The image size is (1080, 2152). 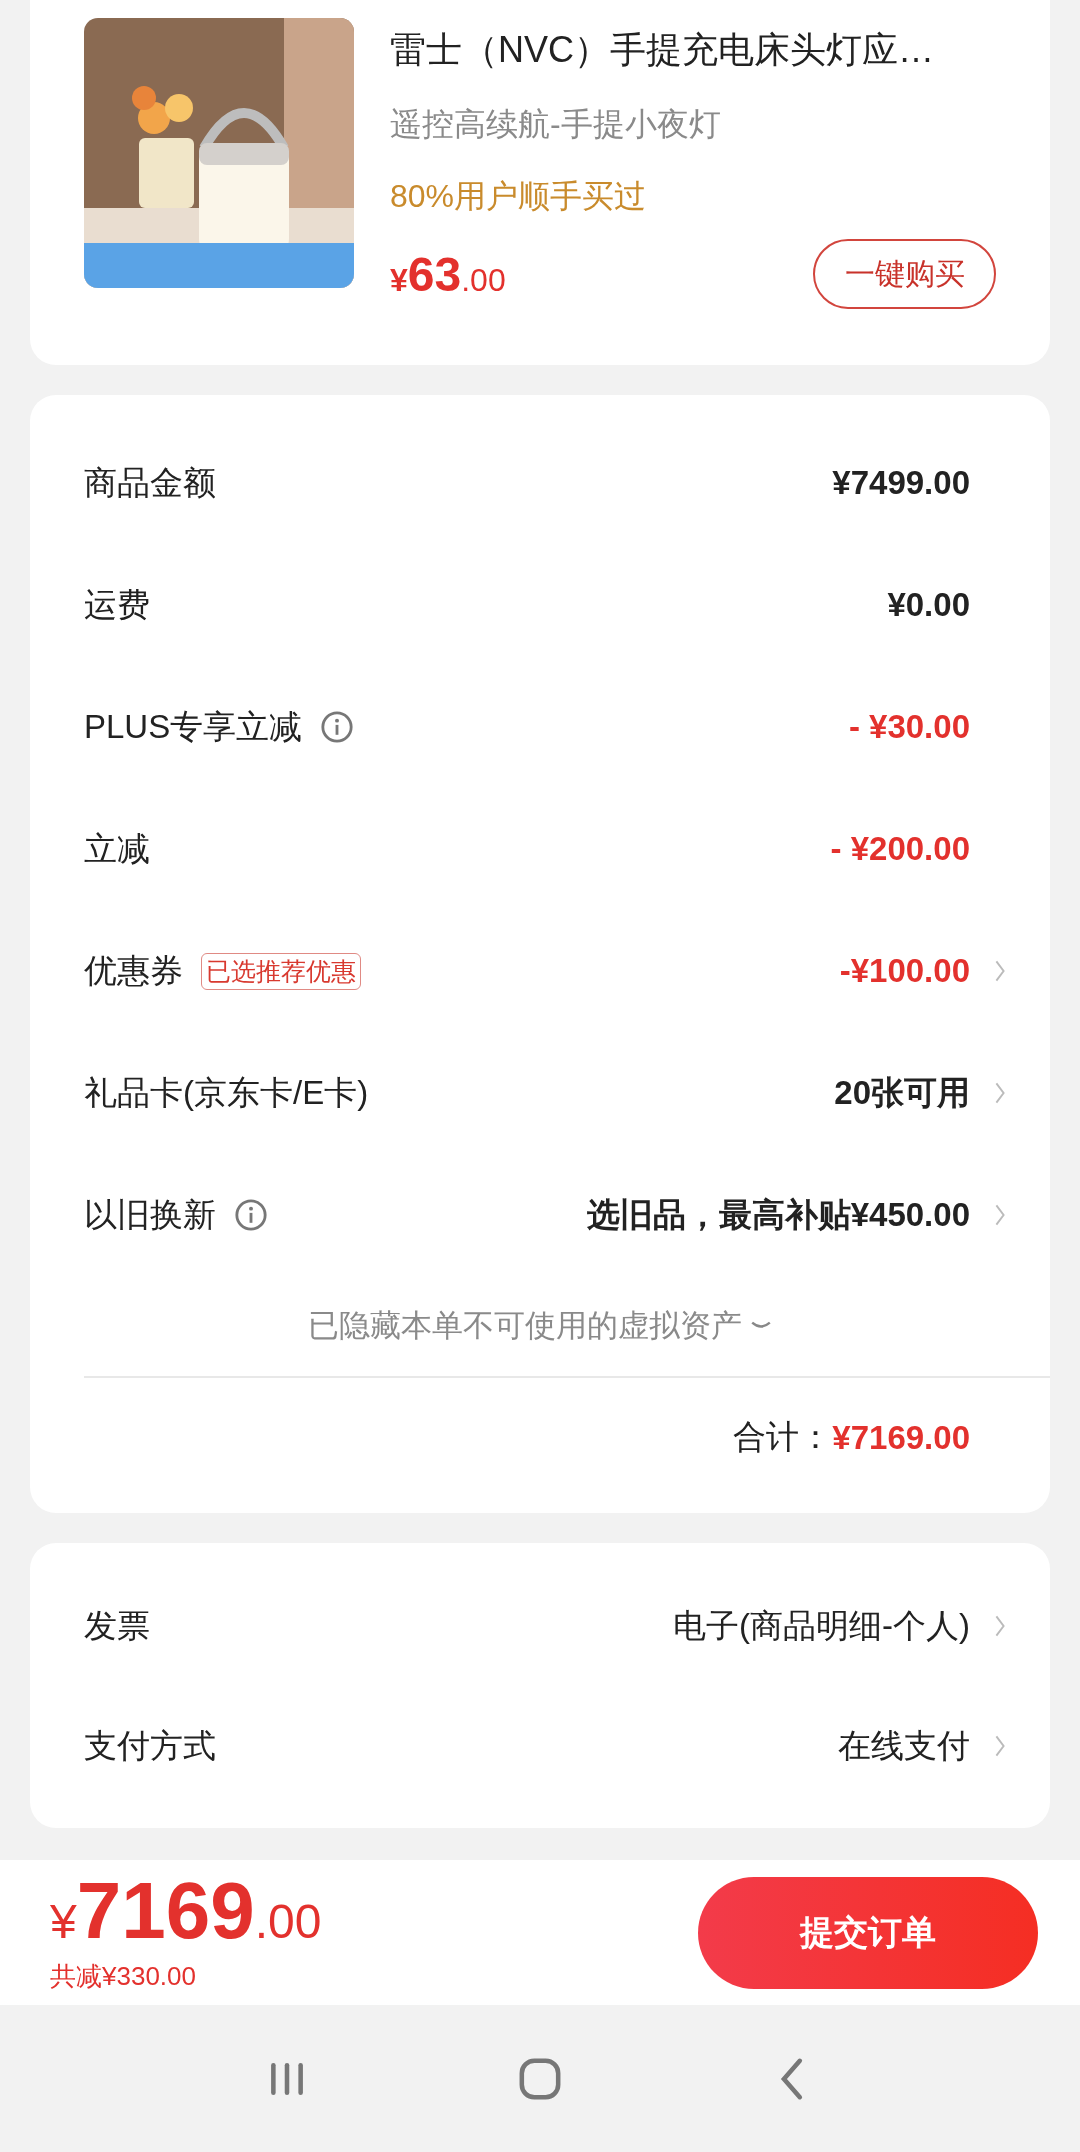 What do you see at coordinates (778, 1214) in the screenshot?
I see `row-value: 选旧品，最高补贴¥450.00` at bounding box center [778, 1214].